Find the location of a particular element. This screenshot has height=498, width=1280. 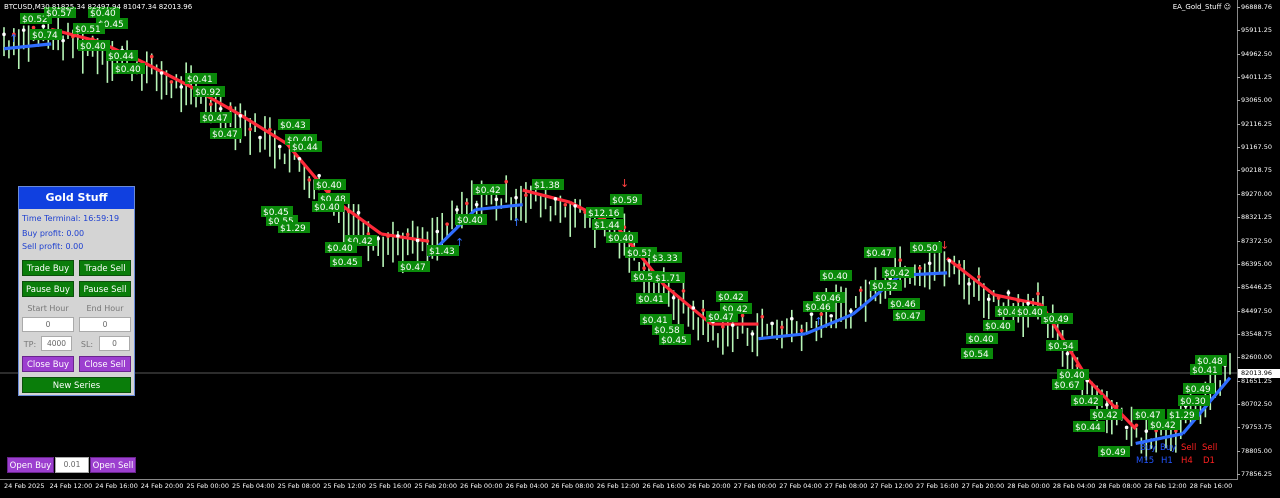

open-buy-button: Open Buy is located at coordinates (30, 465).